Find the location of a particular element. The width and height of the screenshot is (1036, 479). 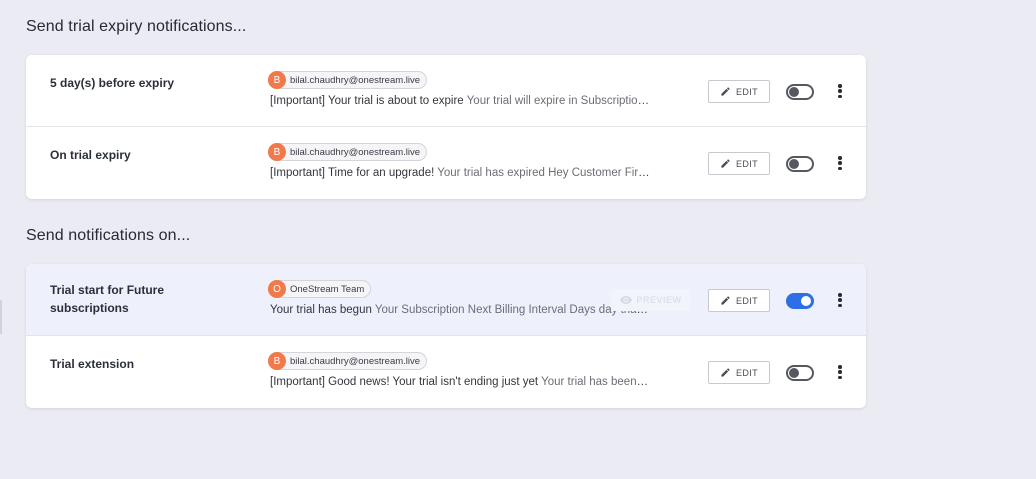

row-label: Trial start for Future subscriptions is located at coordinates (107, 299).